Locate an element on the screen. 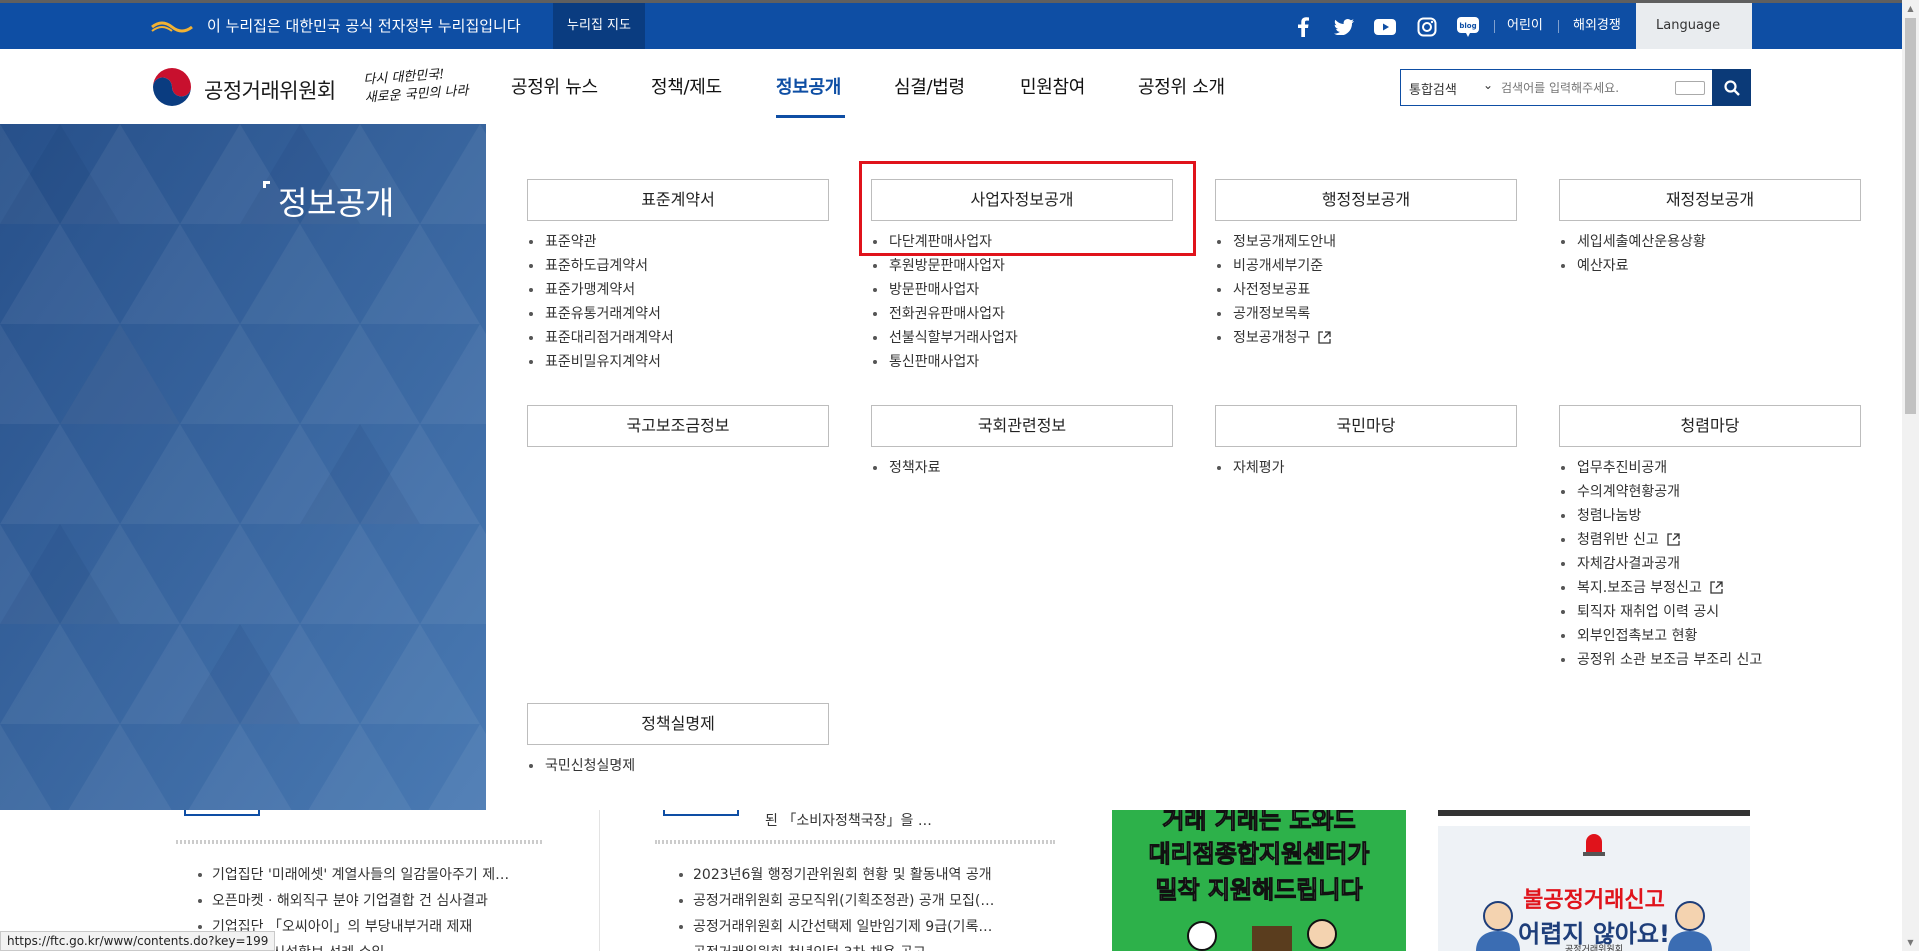 The height and width of the screenshot is (951, 1919). menu-item: 청렴나눔방 is located at coordinates (1660, 516).